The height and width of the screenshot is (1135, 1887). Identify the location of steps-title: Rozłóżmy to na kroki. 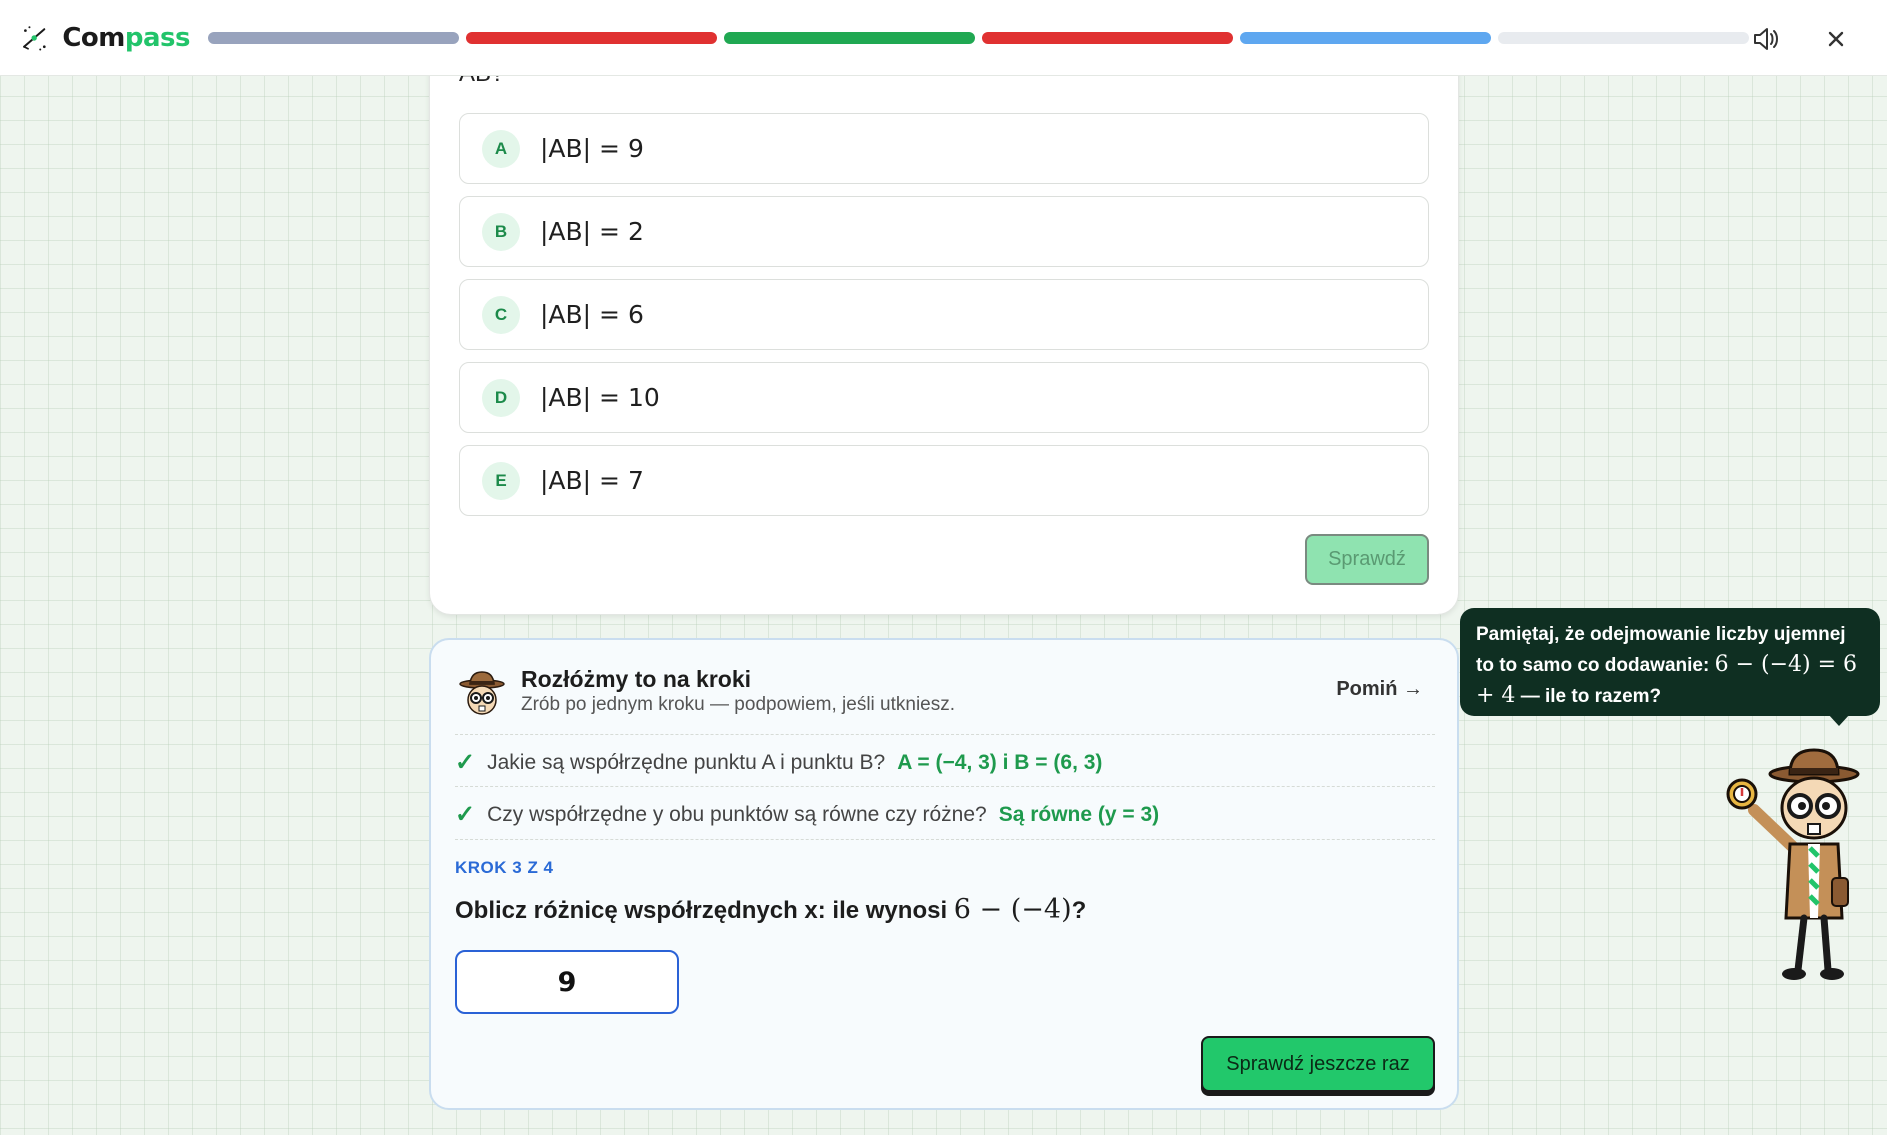
(636, 679).